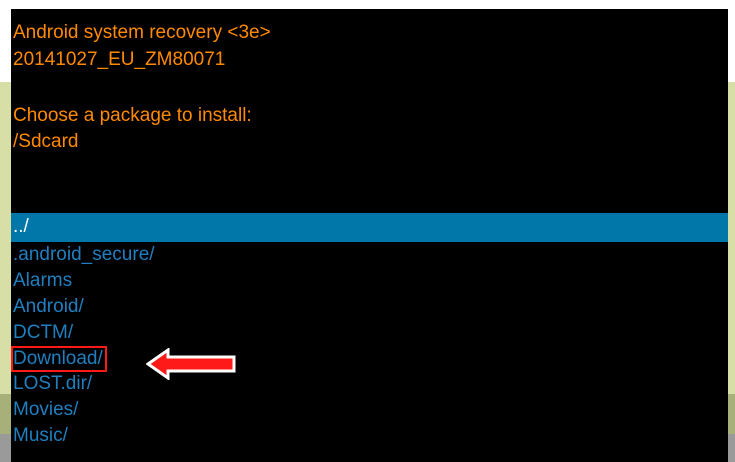  I want to click on left-arrow-icon, so click(191, 364).